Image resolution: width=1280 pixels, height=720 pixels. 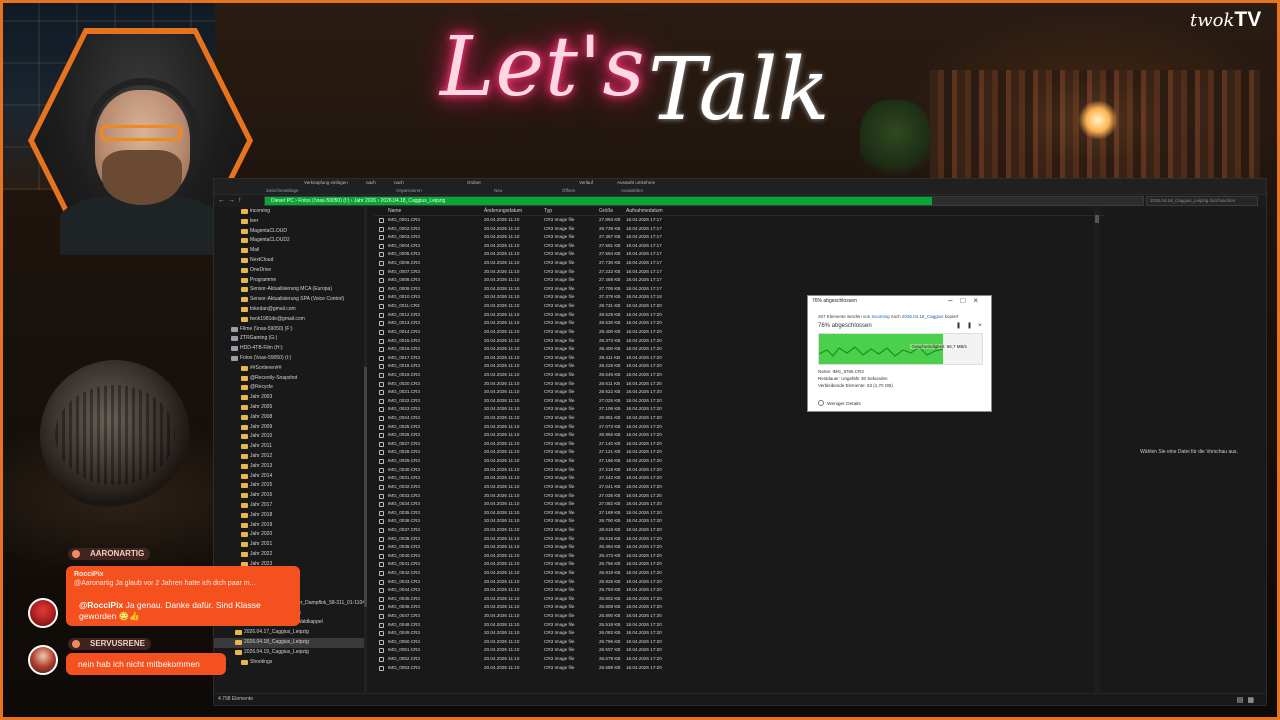 What do you see at coordinates (644, 211) in the screenshot?
I see `column-header: Aufnahmedatum` at bounding box center [644, 211].